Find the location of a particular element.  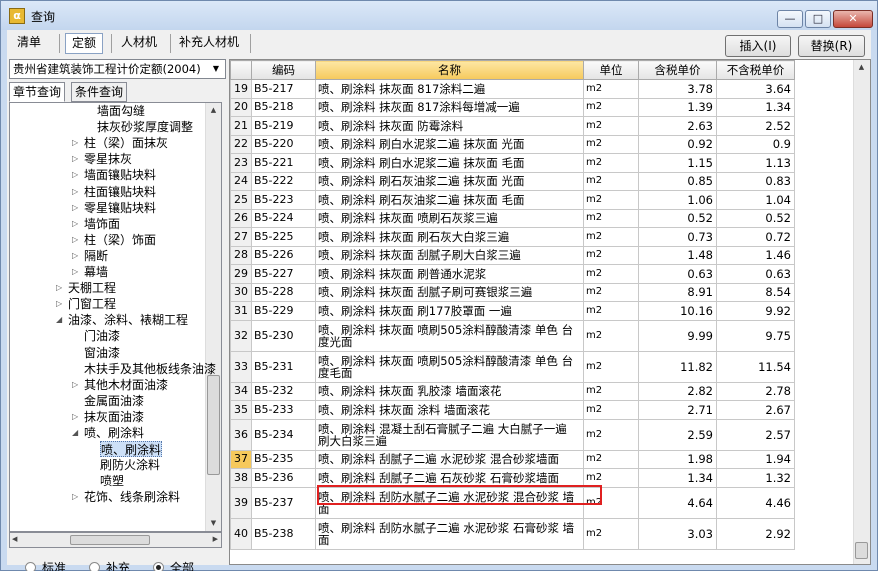

tree-node: 木扶手及其他板线条油漆 is located at coordinates (150, 369).